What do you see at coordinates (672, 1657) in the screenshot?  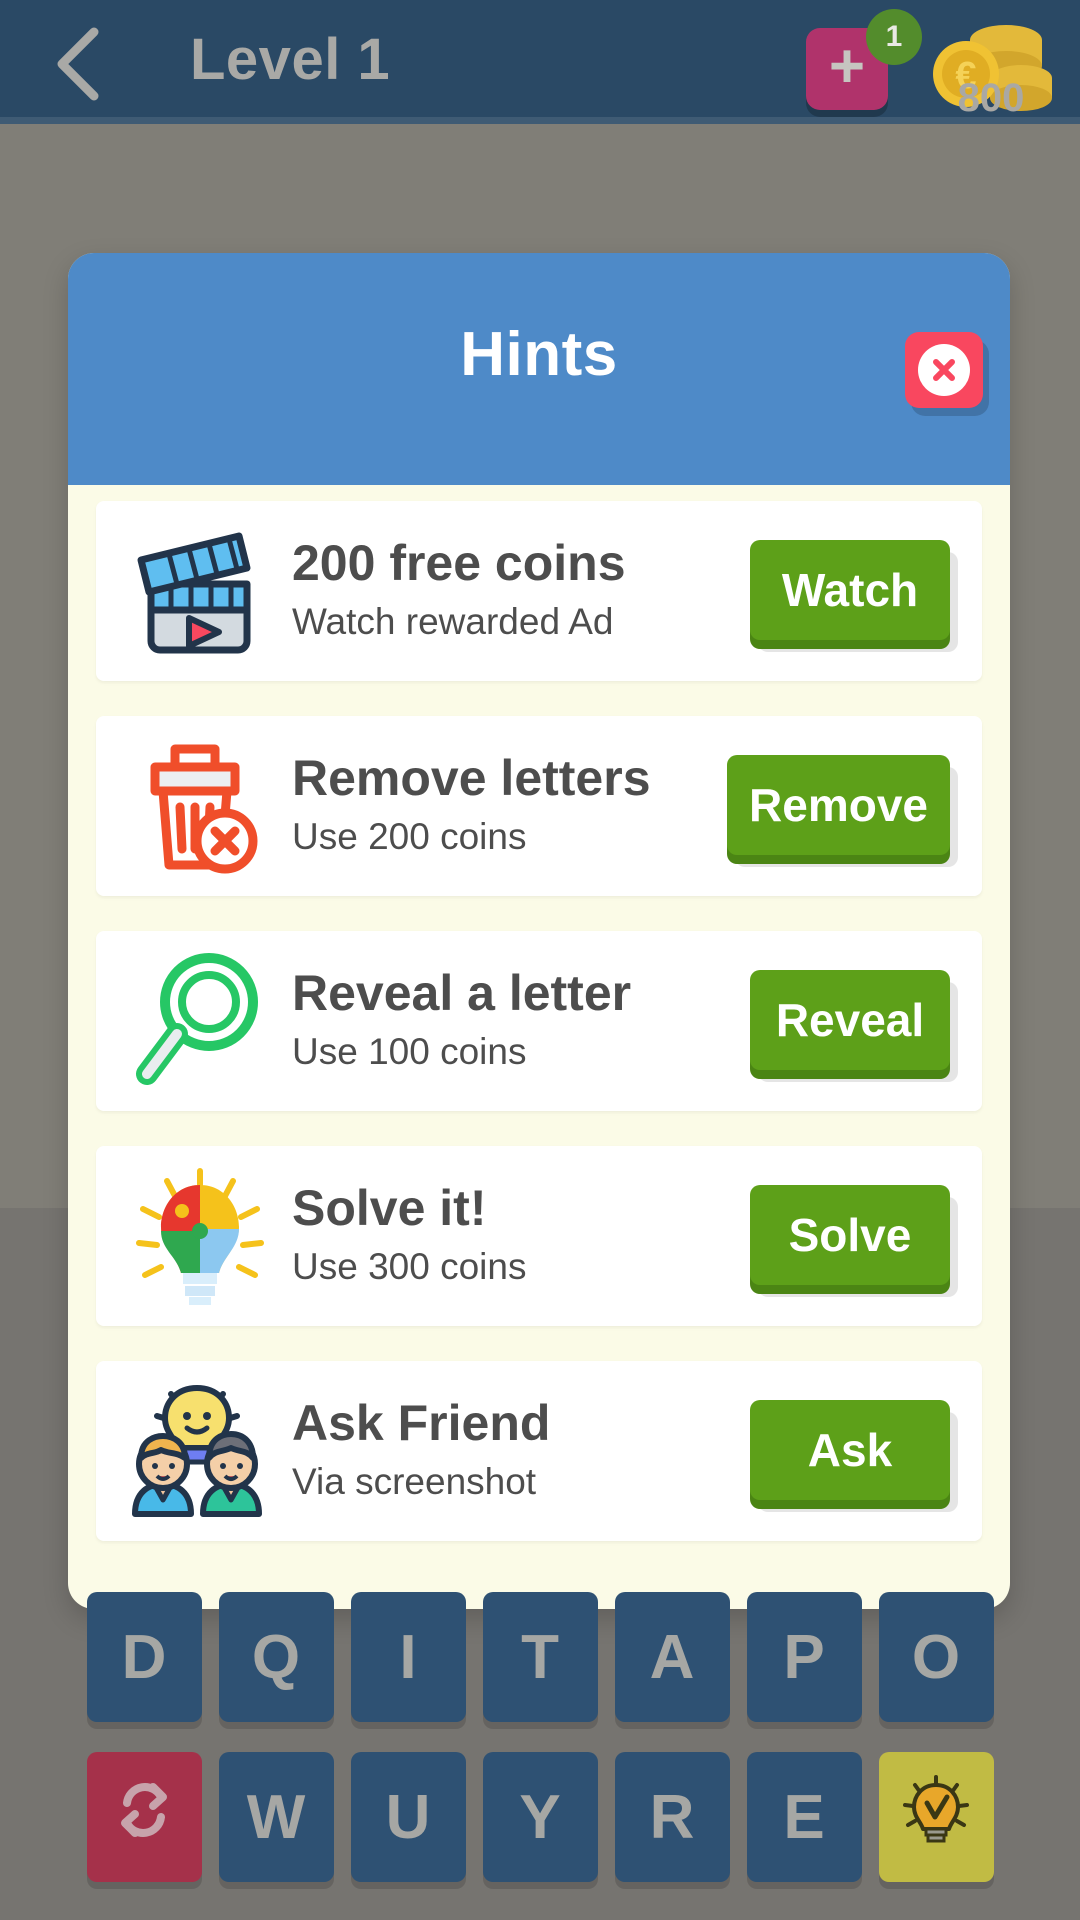 I see `letter-key: A` at bounding box center [672, 1657].